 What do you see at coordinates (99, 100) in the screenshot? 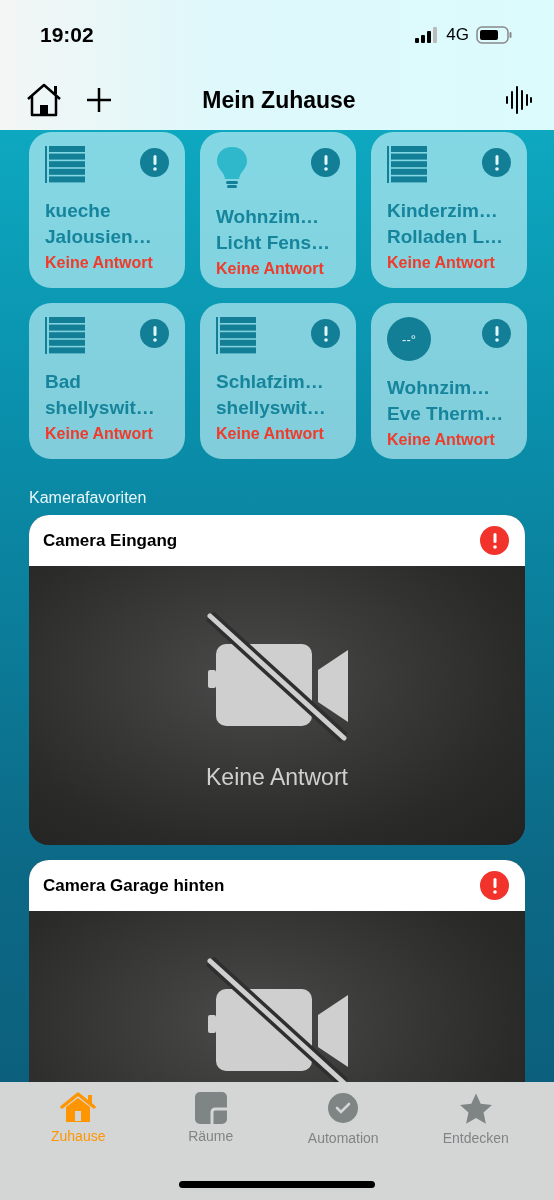
I see `add-button` at bounding box center [99, 100].